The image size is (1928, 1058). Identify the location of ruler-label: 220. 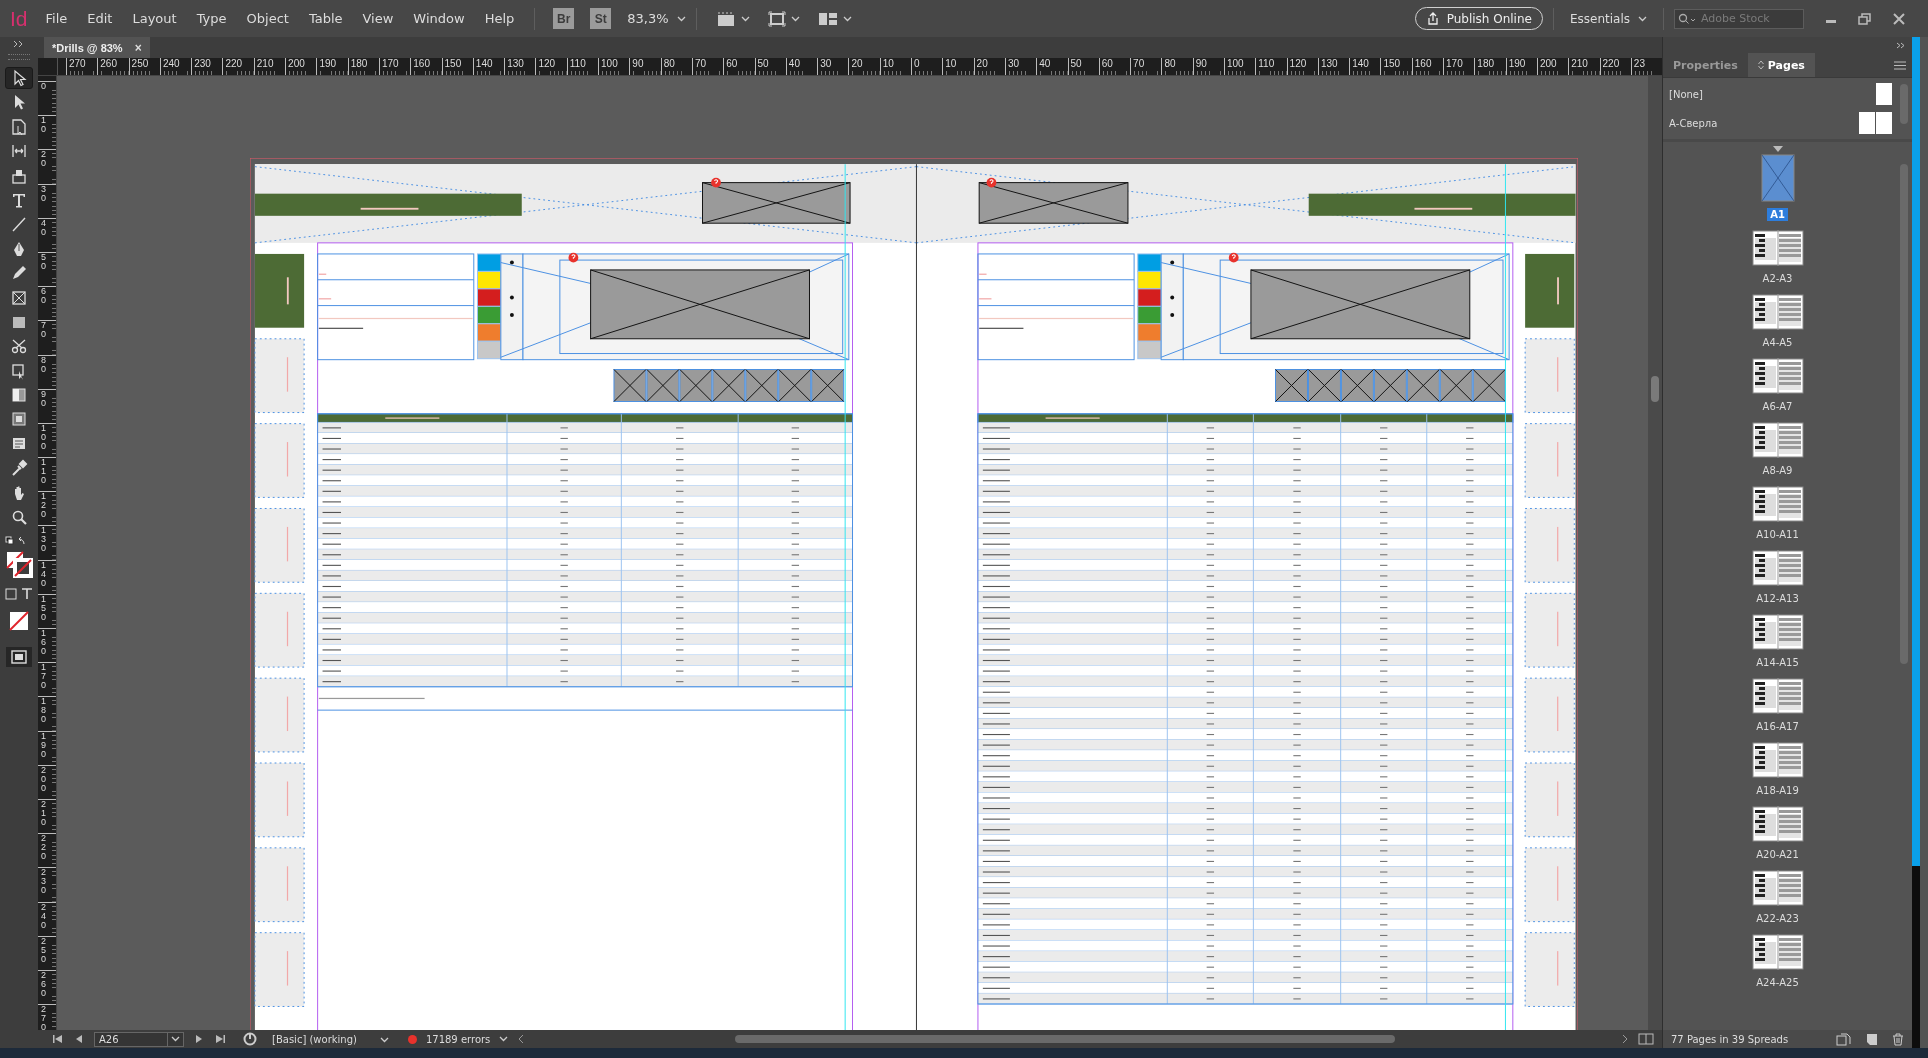
(43, 848).